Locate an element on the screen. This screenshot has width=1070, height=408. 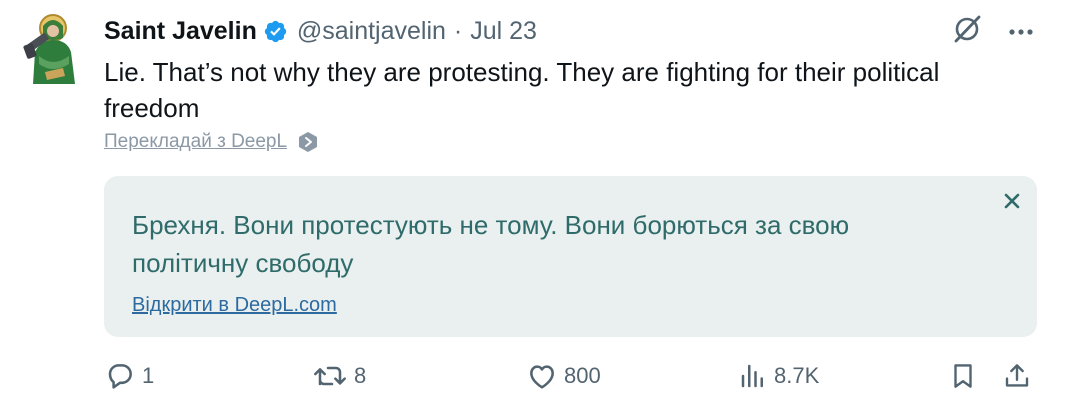
translate-row: Перекладай з DeepL is located at coordinates (211, 142).